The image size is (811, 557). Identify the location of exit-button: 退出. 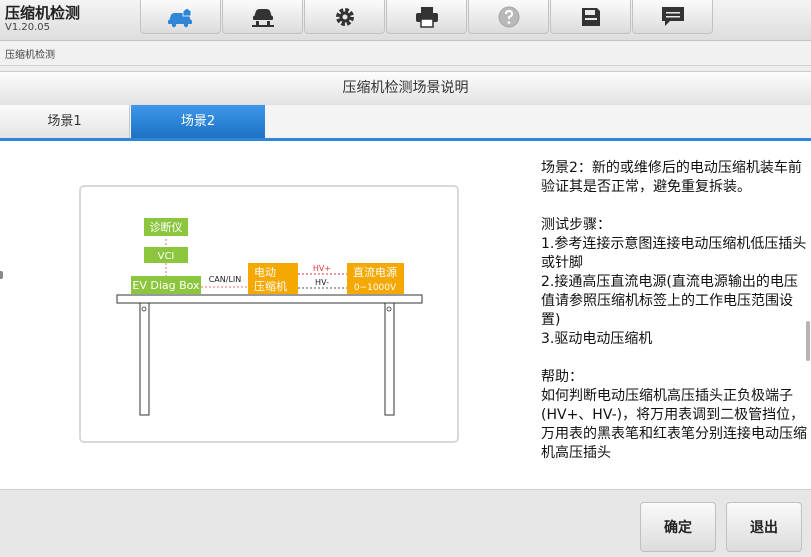
(764, 527).